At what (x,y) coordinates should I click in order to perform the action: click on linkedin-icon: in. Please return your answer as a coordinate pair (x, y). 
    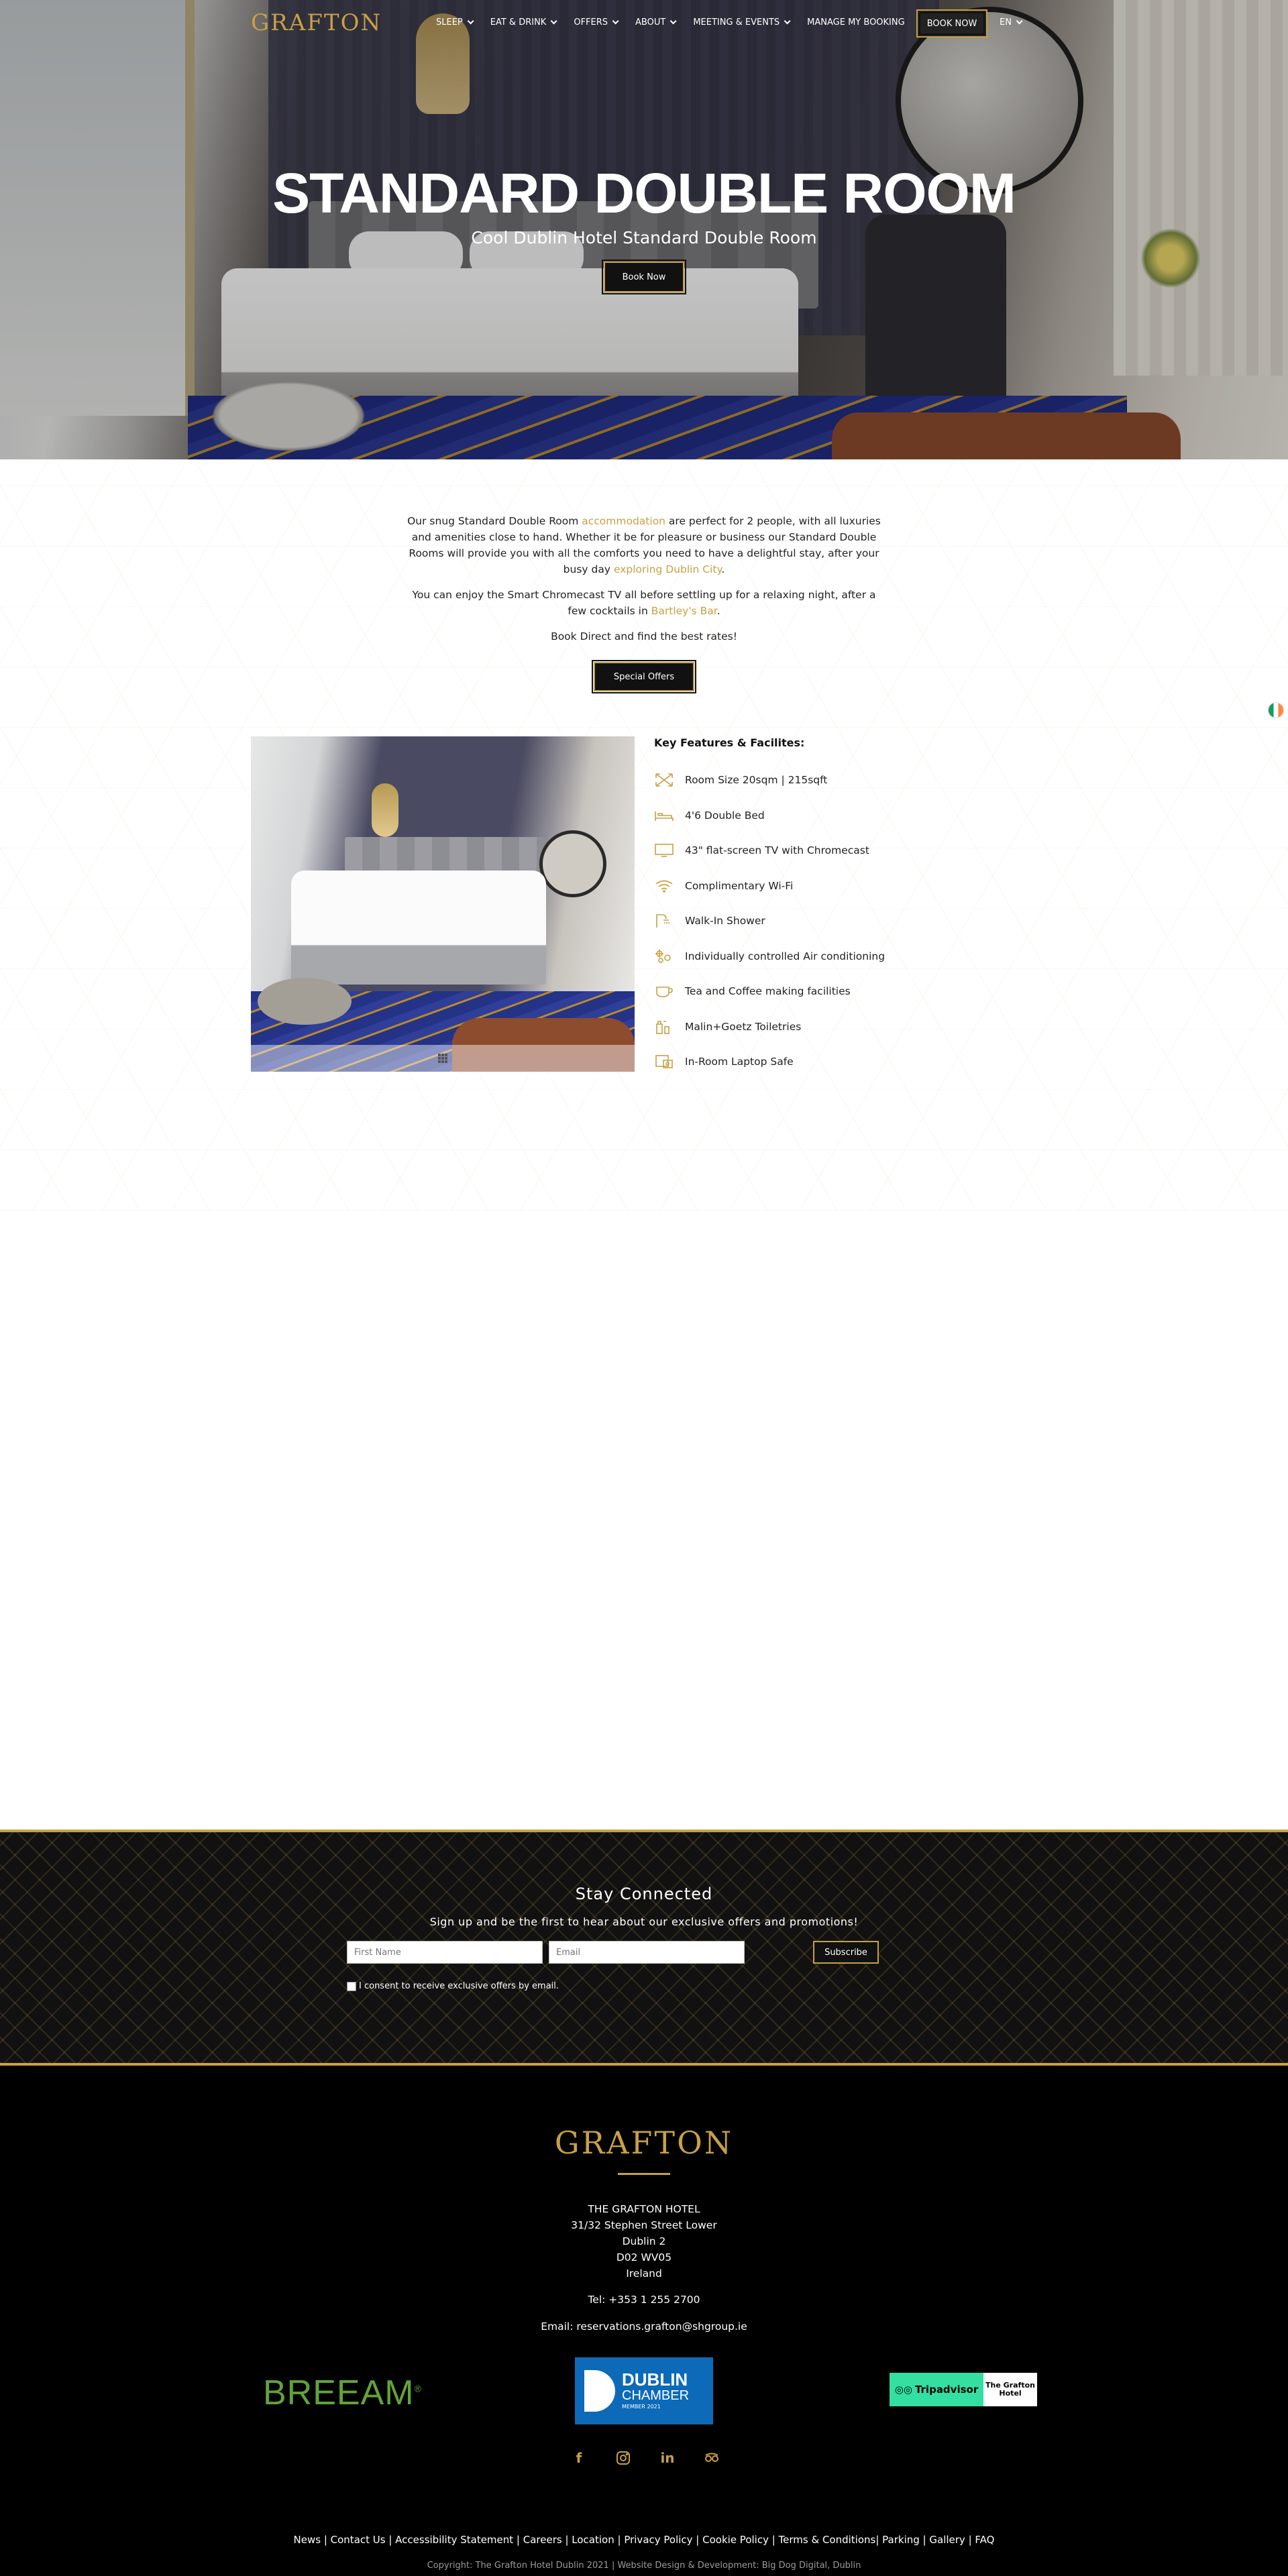
    Looking at the image, I should click on (667, 2458).